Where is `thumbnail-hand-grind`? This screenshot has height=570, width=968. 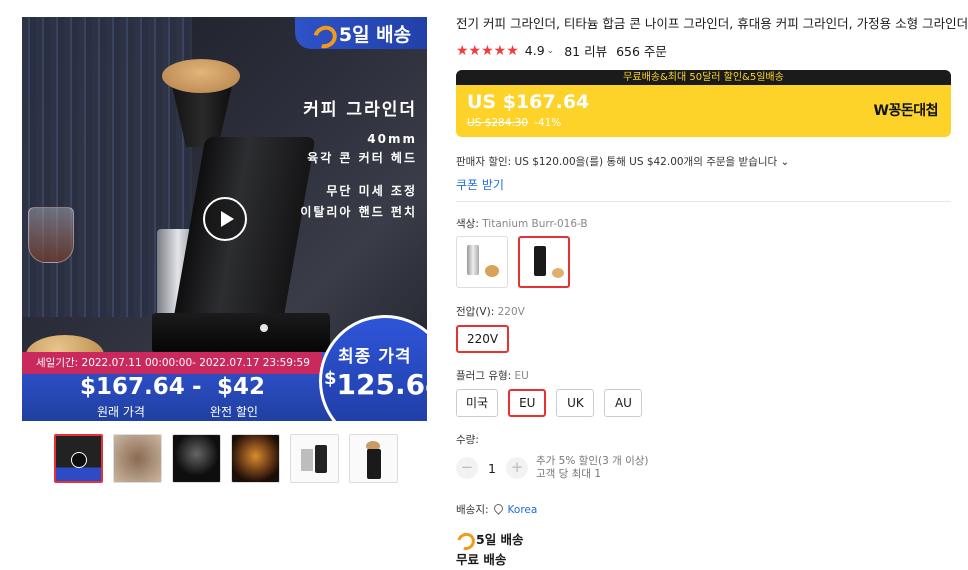
thumbnail-hand-grind is located at coordinates (137, 458).